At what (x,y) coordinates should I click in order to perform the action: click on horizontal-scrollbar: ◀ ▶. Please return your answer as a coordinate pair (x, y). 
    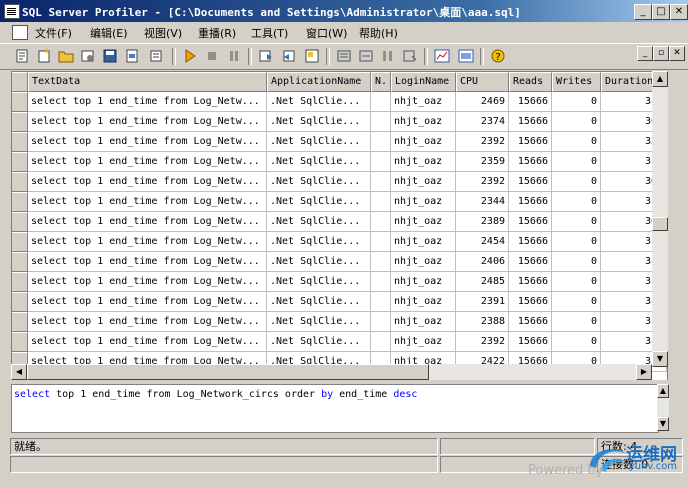
    Looking at the image, I should click on (331, 372).